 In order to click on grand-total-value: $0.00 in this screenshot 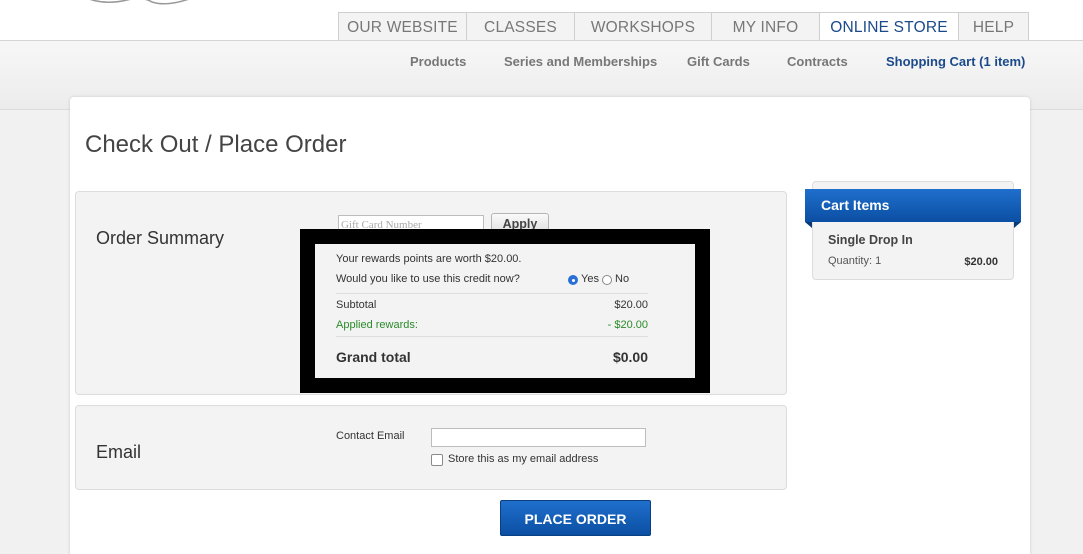, I will do `click(630, 357)`.